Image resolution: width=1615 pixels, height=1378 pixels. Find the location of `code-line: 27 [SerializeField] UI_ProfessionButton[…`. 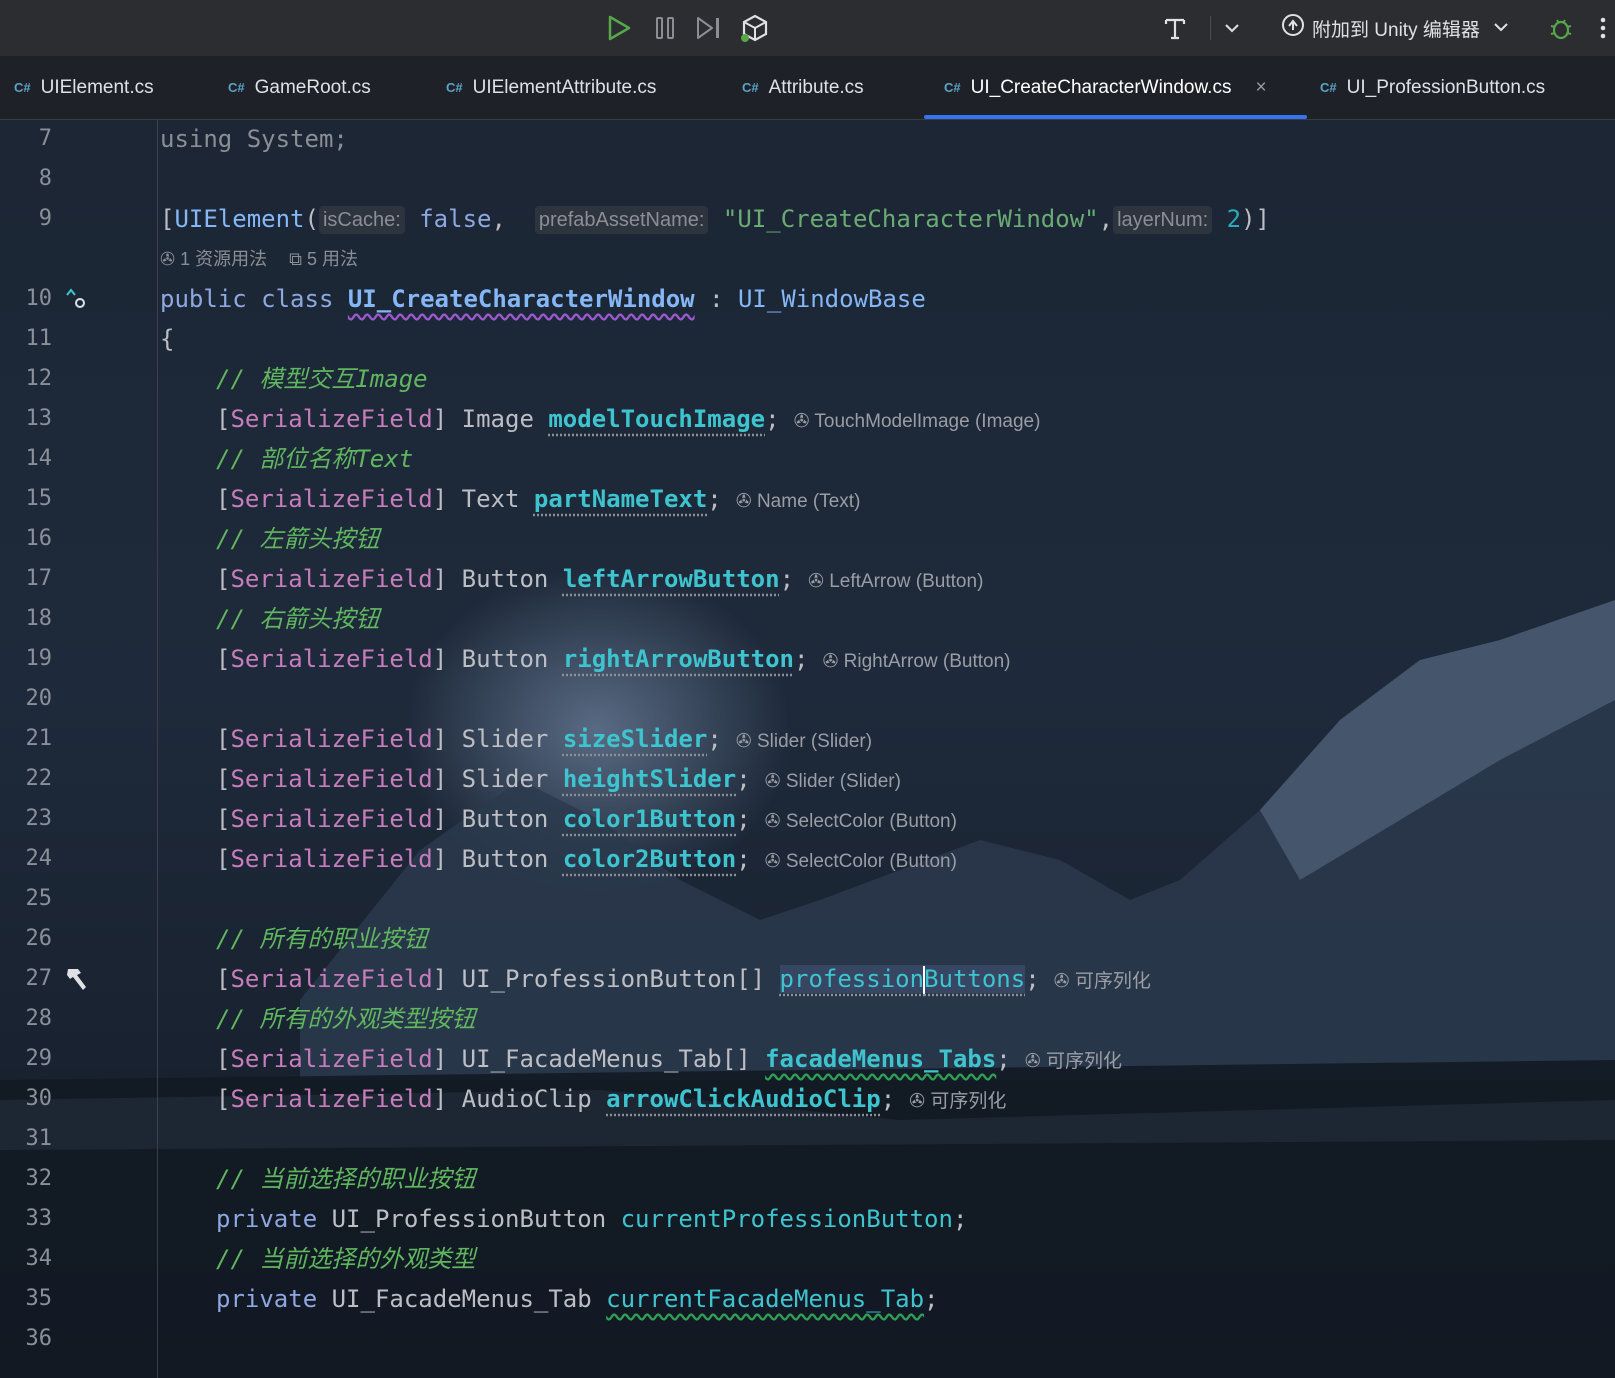

code-line: 27 [SerializeField] UI_ProfessionButton[… is located at coordinates (807, 979).